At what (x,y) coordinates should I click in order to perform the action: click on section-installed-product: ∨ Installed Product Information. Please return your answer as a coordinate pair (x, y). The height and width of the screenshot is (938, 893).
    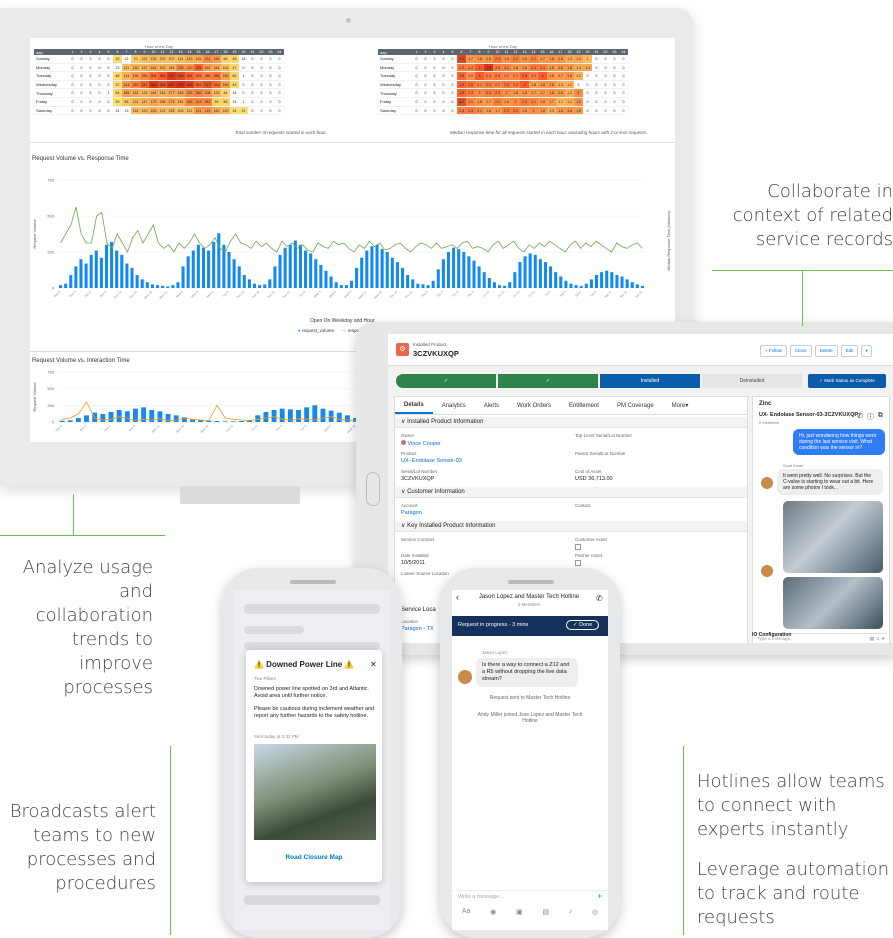
    Looking at the image, I should click on (571, 422).